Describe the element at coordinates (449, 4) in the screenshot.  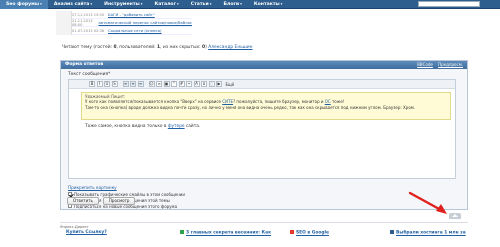
I see `search-input` at that location.